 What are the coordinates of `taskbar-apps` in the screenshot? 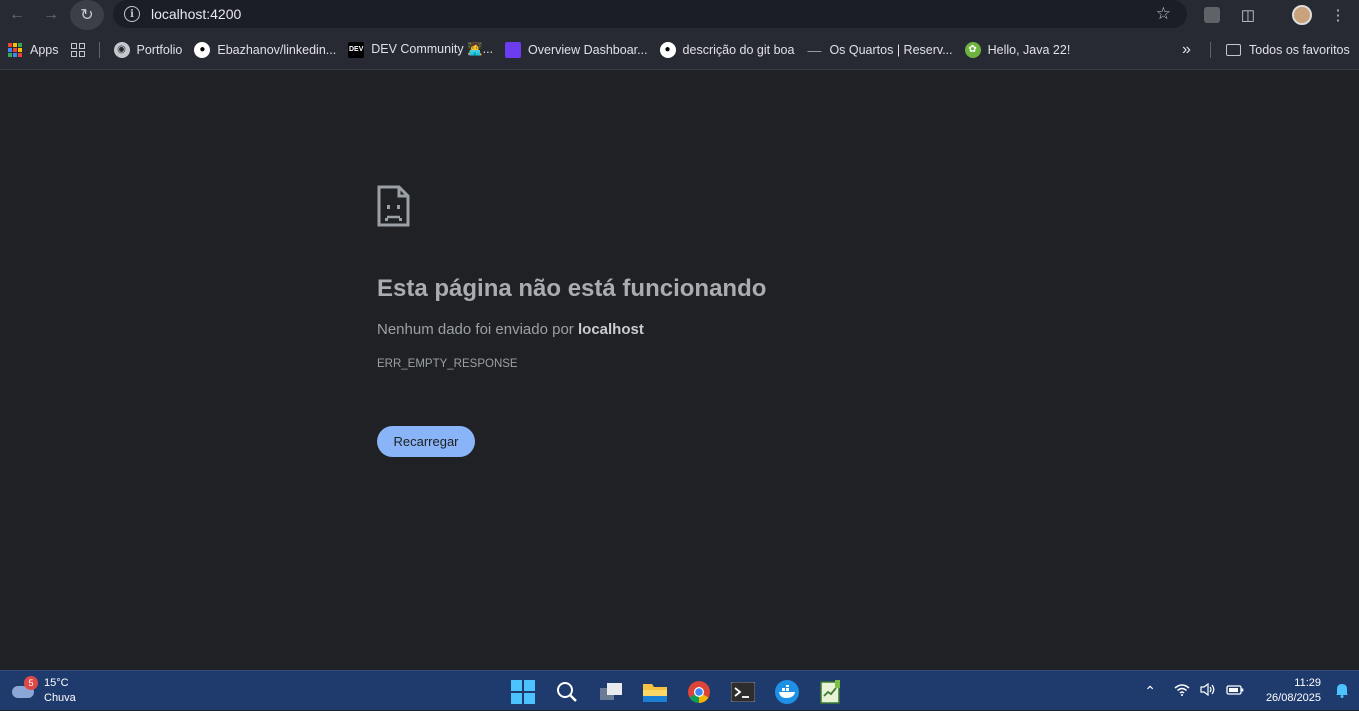 It's located at (686, 692).